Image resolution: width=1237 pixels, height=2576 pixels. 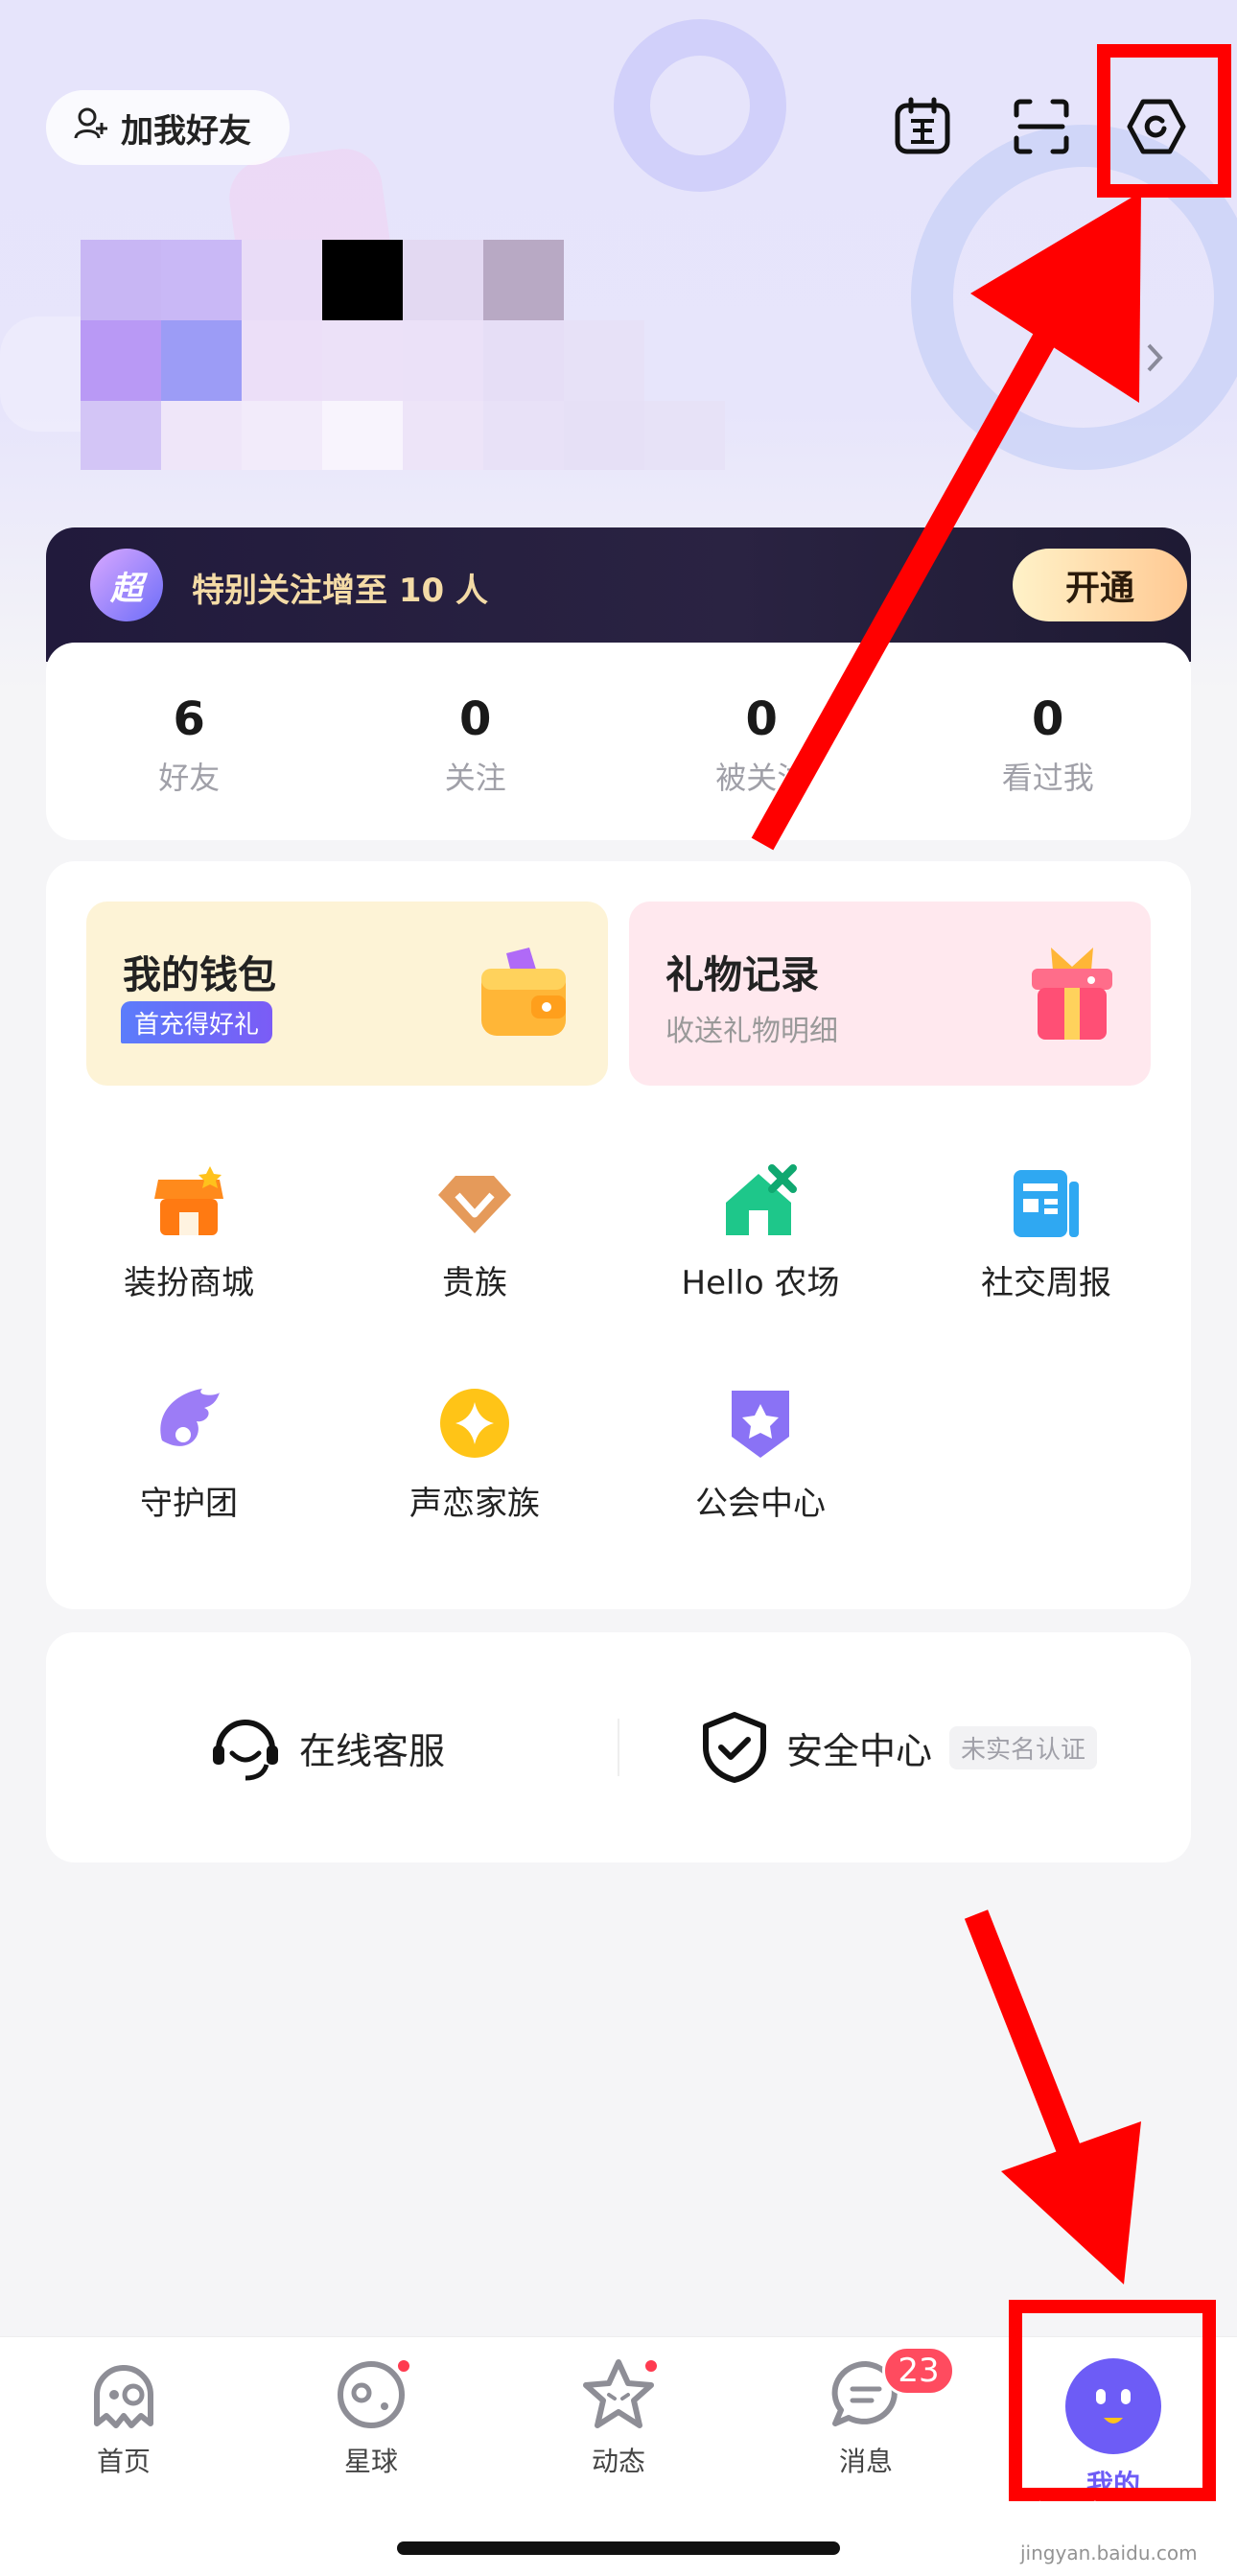 What do you see at coordinates (1053, 2096) in the screenshot?
I see `annotation-arrow-down` at bounding box center [1053, 2096].